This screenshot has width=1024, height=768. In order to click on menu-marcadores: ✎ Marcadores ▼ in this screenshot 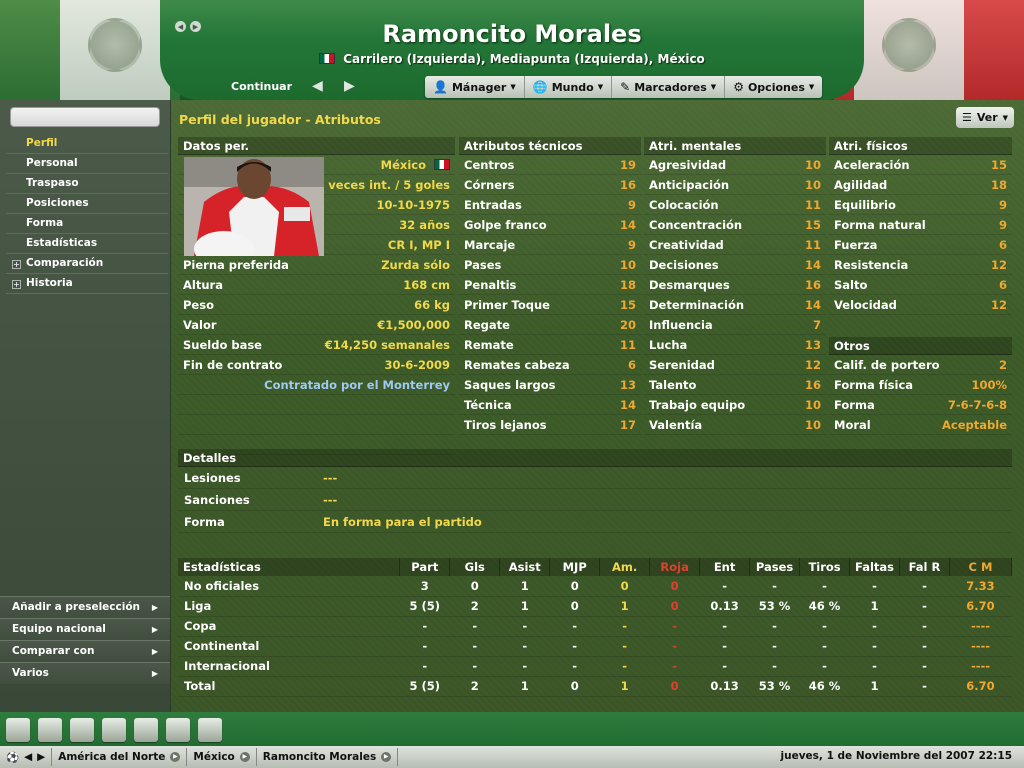, I will do `click(669, 87)`.